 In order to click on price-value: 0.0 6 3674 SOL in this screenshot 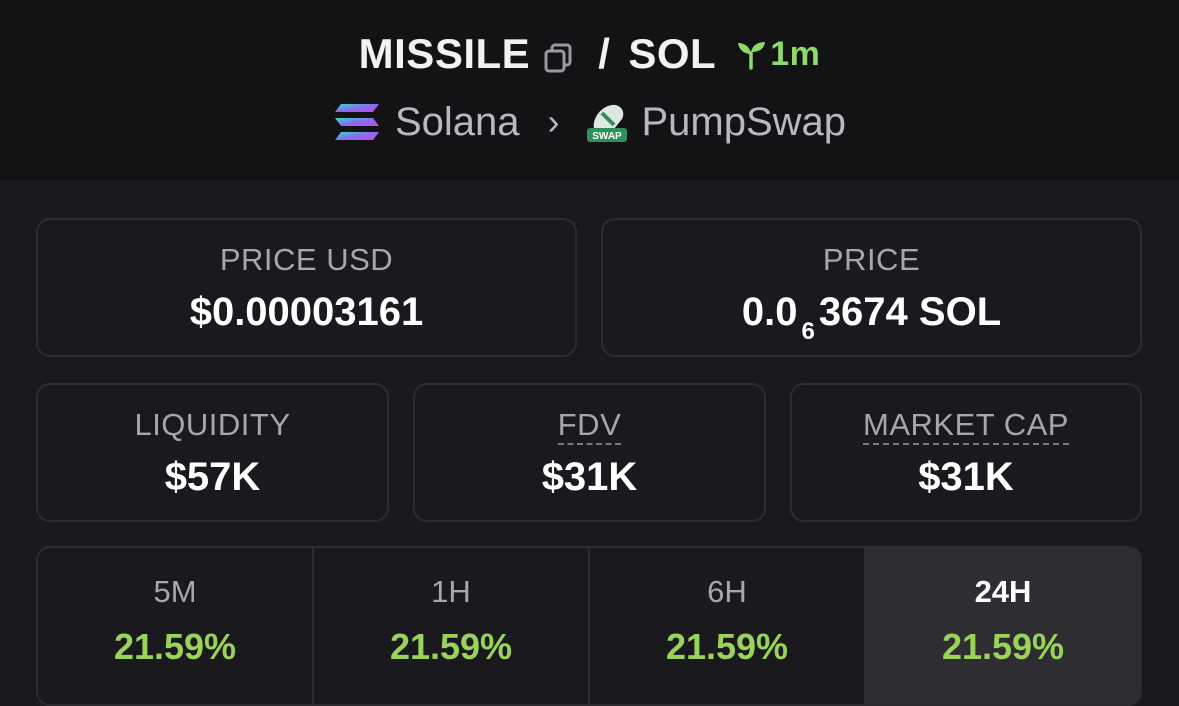, I will do `click(871, 317)`.